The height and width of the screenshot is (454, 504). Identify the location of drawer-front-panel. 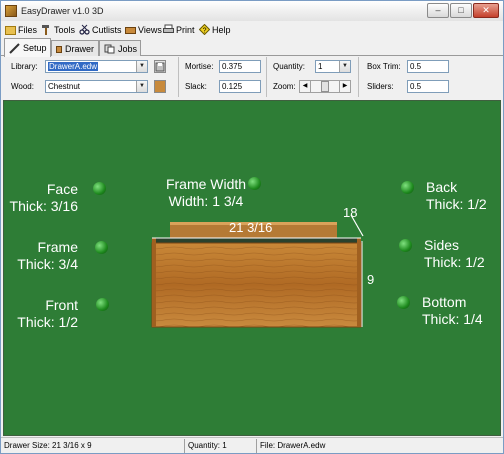
(256, 285).